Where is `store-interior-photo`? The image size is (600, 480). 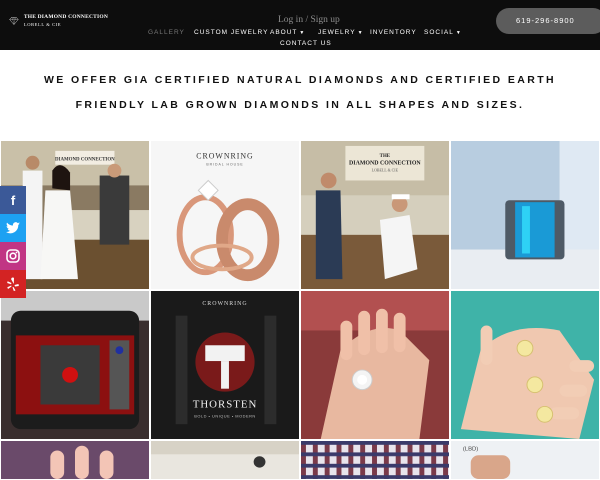 store-interior-photo is located at coordinates (225, 460).